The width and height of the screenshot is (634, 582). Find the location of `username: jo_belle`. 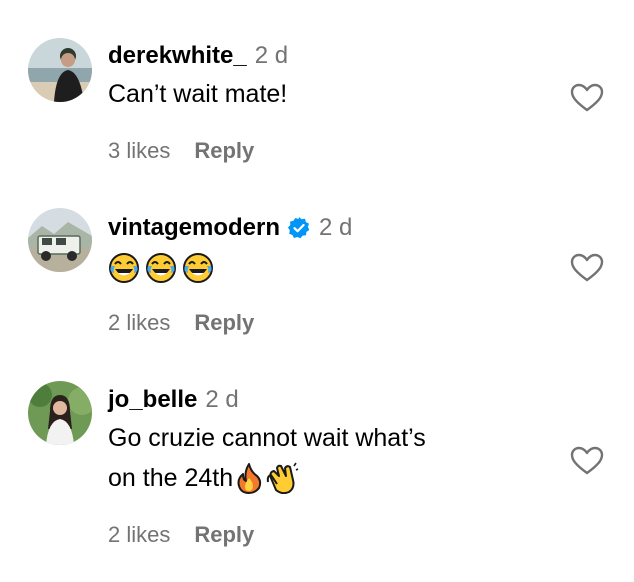

username: jo_belle is located at coordinates (152, 400).